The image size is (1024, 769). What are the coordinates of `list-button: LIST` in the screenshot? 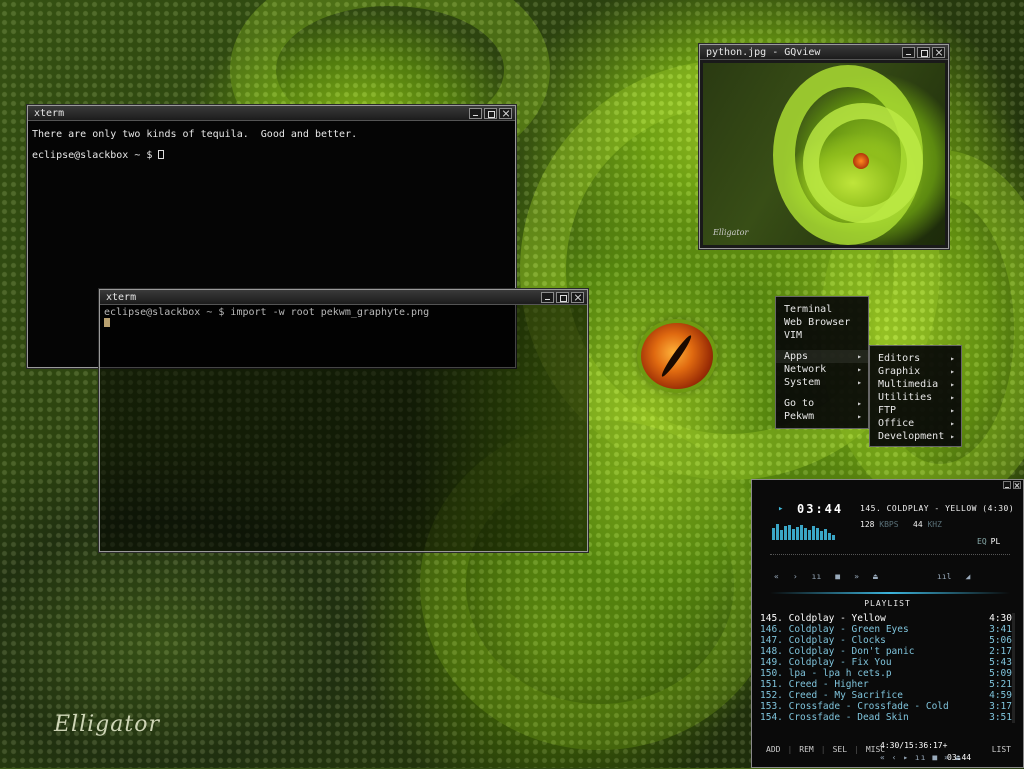 It's located at (1001, 749).